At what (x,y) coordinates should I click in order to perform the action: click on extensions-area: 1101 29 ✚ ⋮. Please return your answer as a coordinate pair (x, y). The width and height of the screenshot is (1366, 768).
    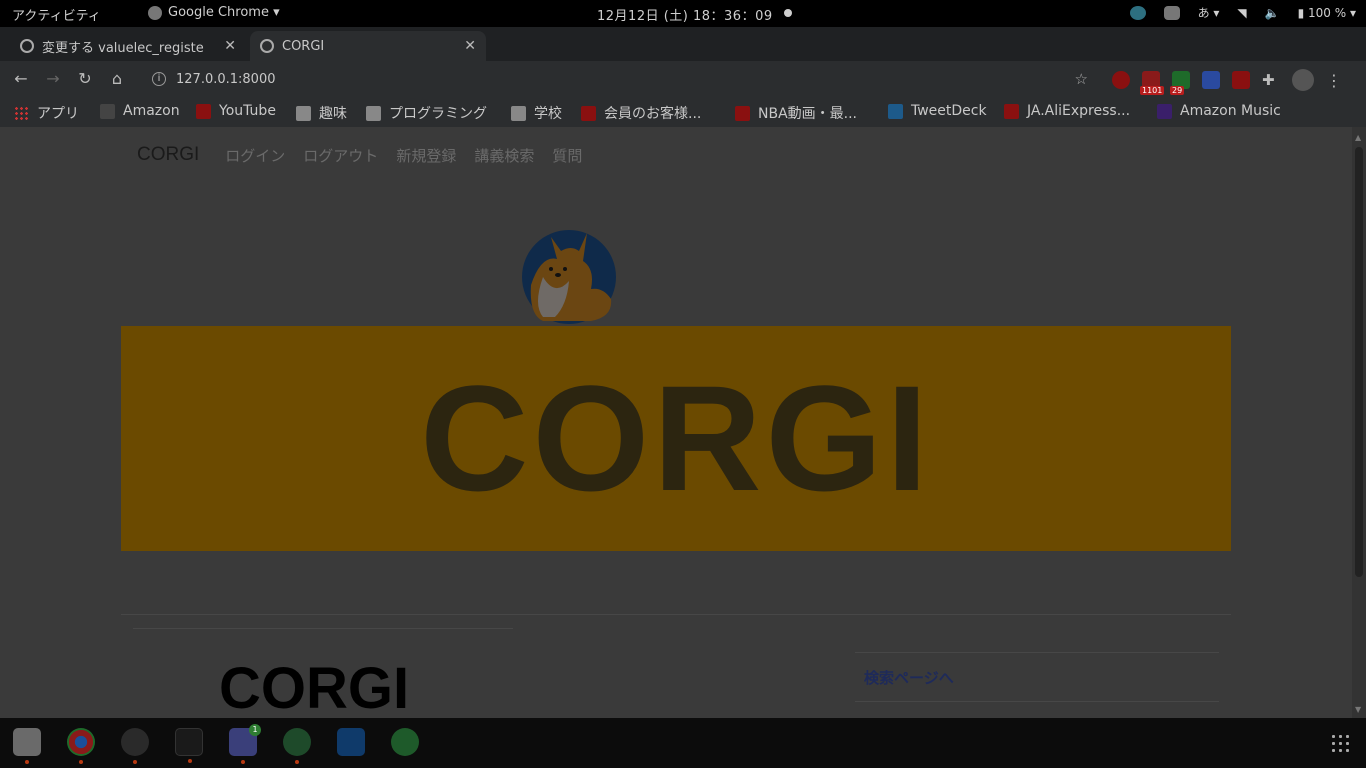
    Looking at the image, I should click on (1227, 82).